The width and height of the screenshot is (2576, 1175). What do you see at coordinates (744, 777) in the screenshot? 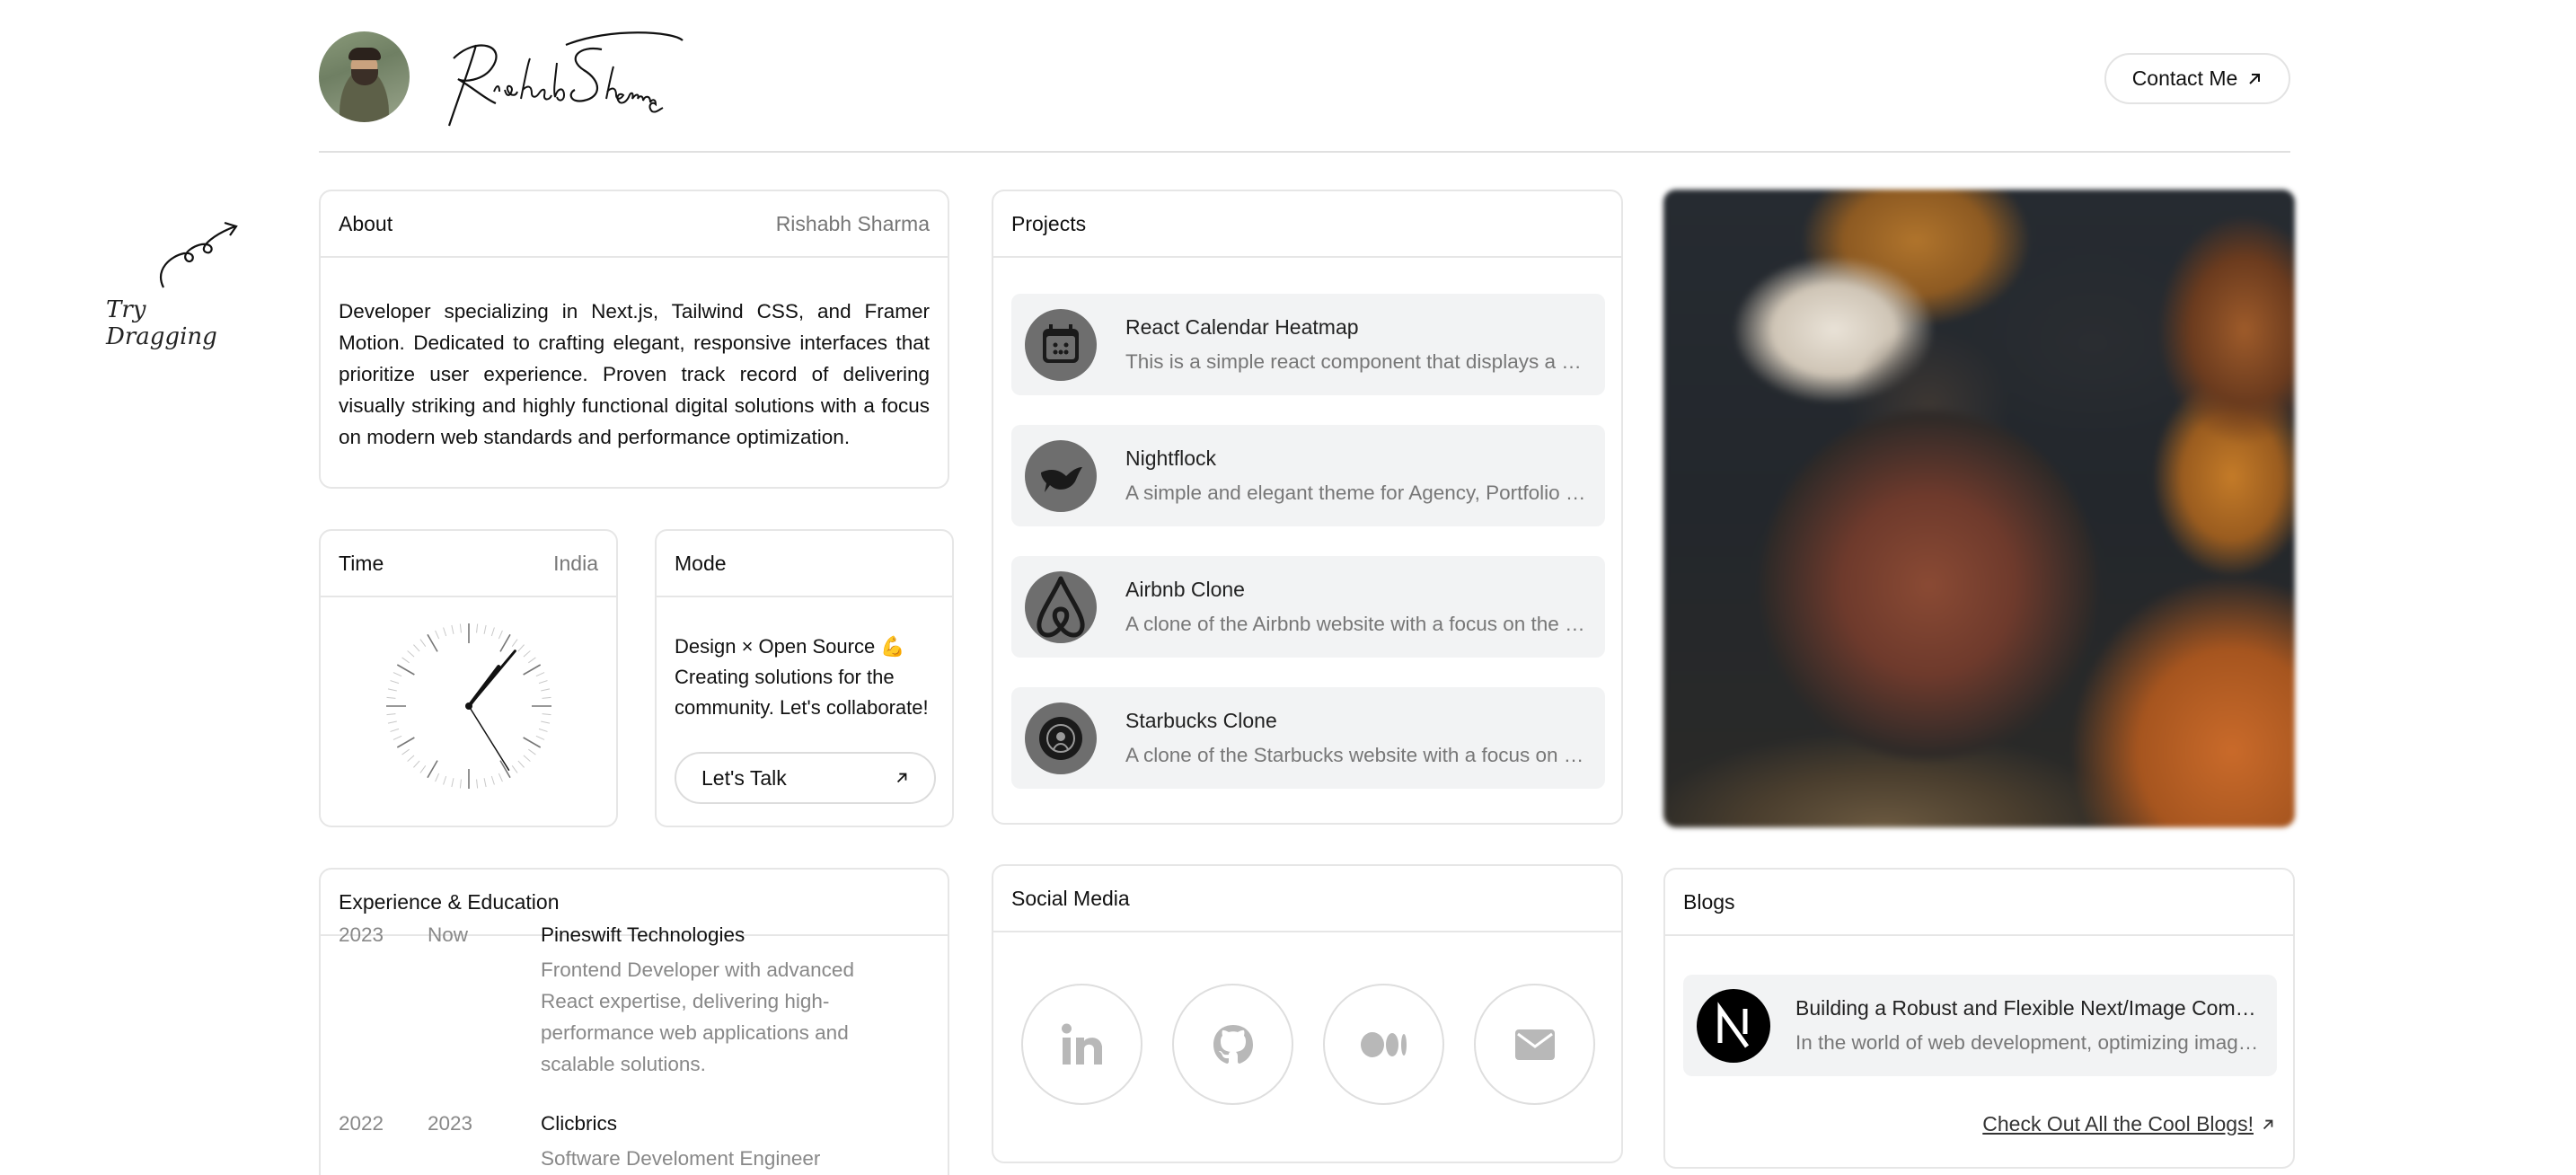
I see `lets-talk-label: Let's Talk` at bounding box center [744, 777].